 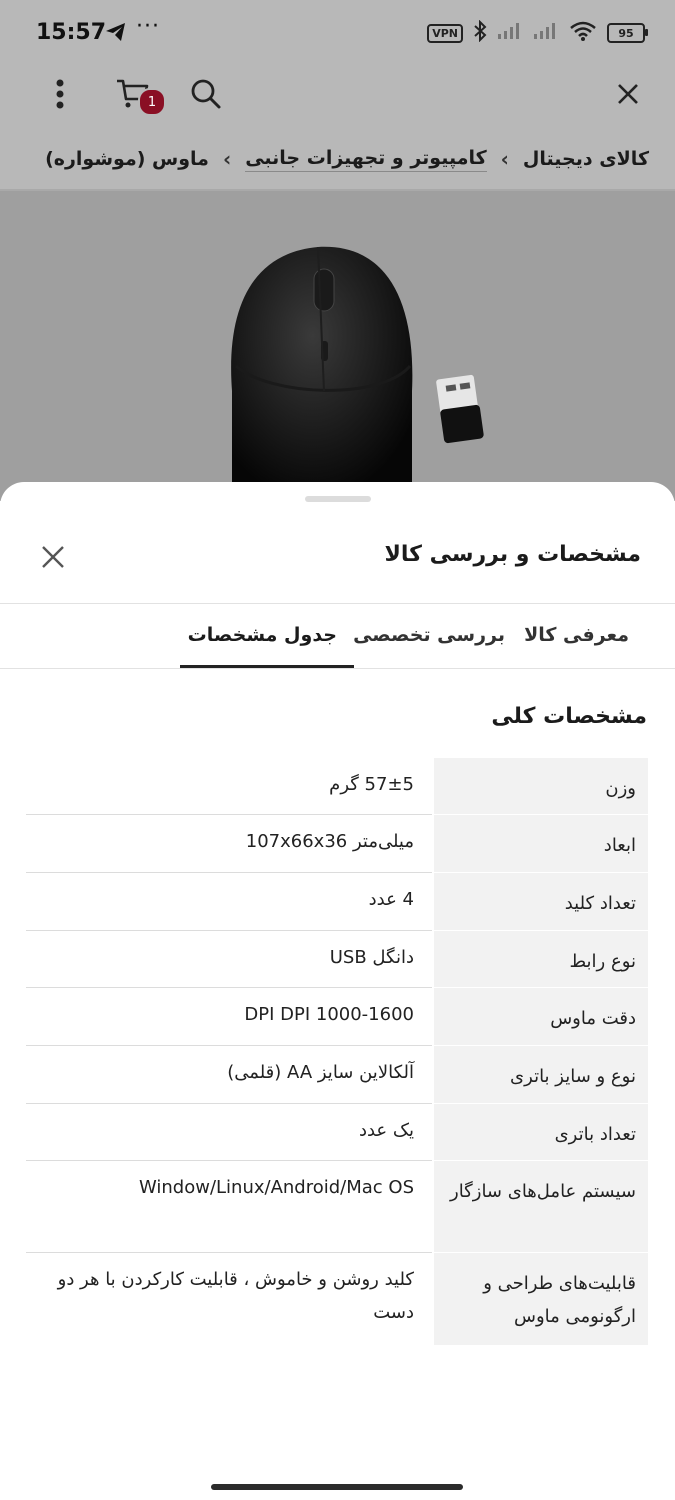 What do you see at coordinates (337, 33) in the screenshot?
I see `status-bar: 15:57 ··· VPN 95` at bounding box center [337, 33].